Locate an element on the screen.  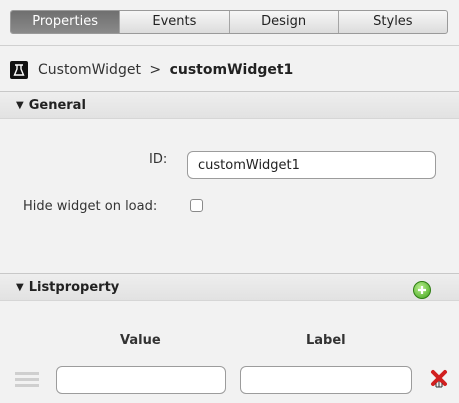
tab-styles: Styles is located at coordinates (392, 22).